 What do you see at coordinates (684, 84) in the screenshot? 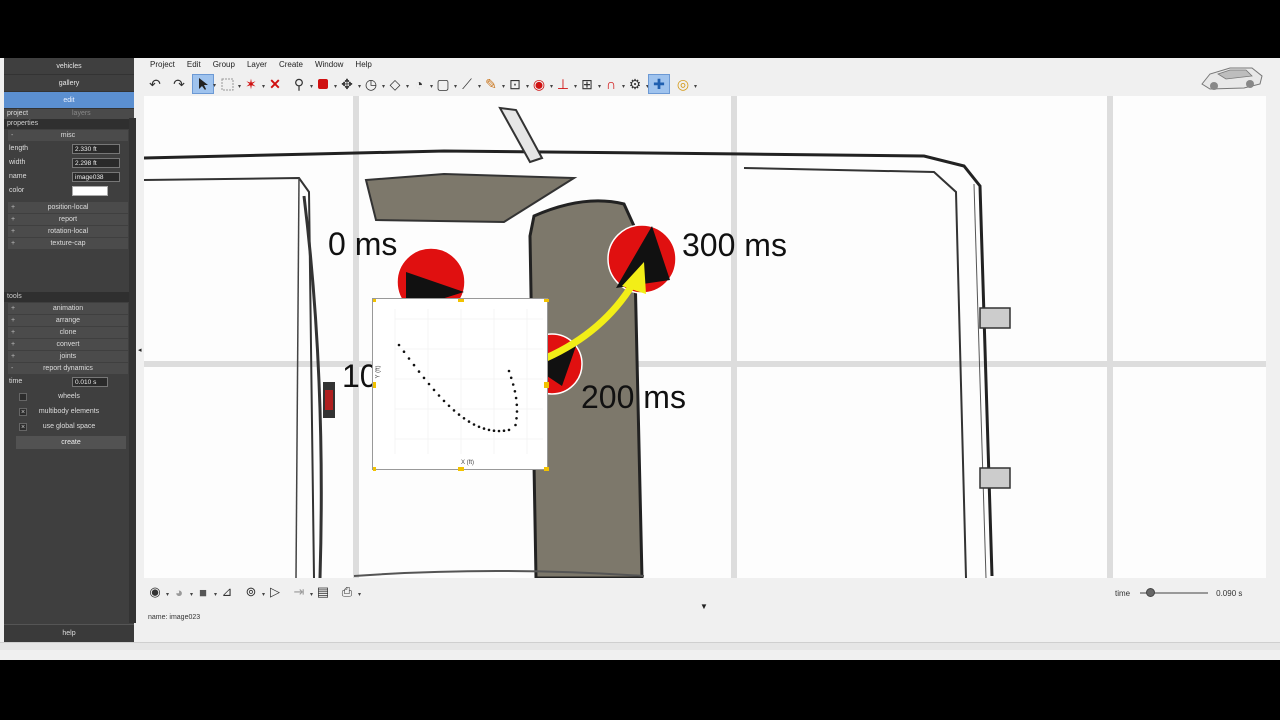
I see `help-icon: ◎ ▾` at bounding box center [684, 84].